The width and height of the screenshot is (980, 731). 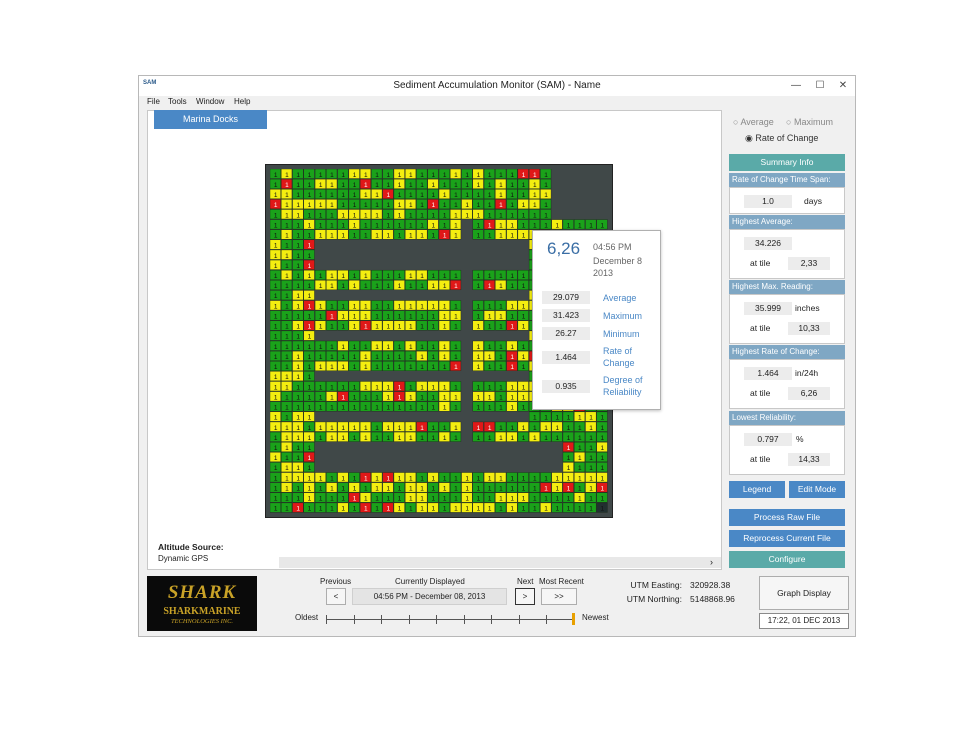 I want to click on radio-average-icon: ○, so click(x=735, y=122).